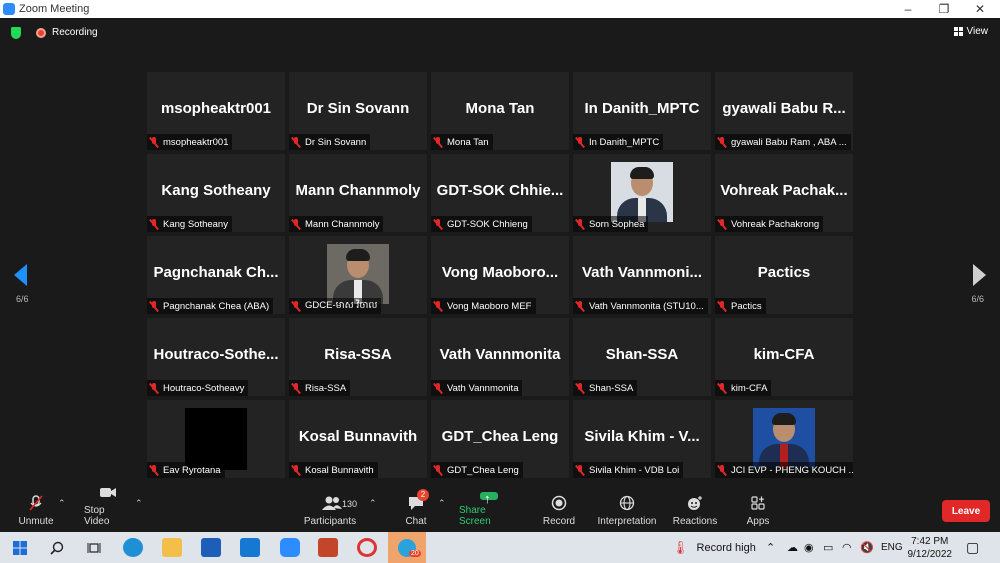  Describe the element at coordinates (500, 275) in the screenshot. I see `participant-tile: Vong Maoboro... Vong Maoboro MEF` at that location.